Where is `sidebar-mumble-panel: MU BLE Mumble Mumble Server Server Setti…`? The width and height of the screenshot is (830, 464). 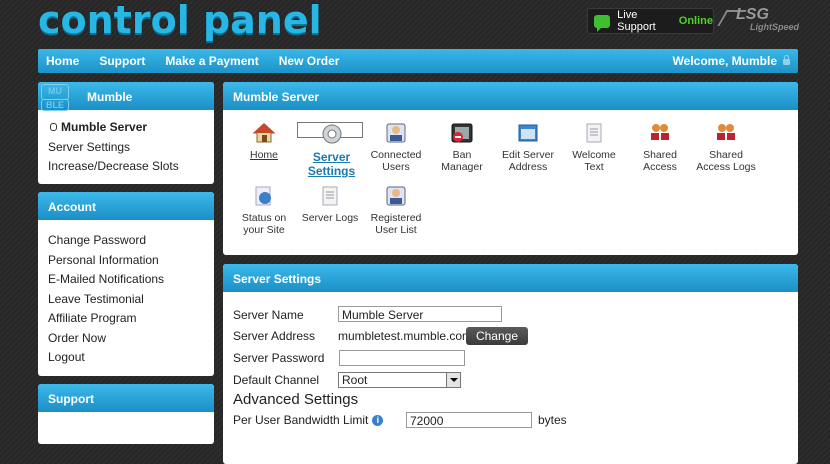
sidebar-mumble-panel: MU BLE Mumble Mumble Server Server Setti… is located at coordinates (126, 133).